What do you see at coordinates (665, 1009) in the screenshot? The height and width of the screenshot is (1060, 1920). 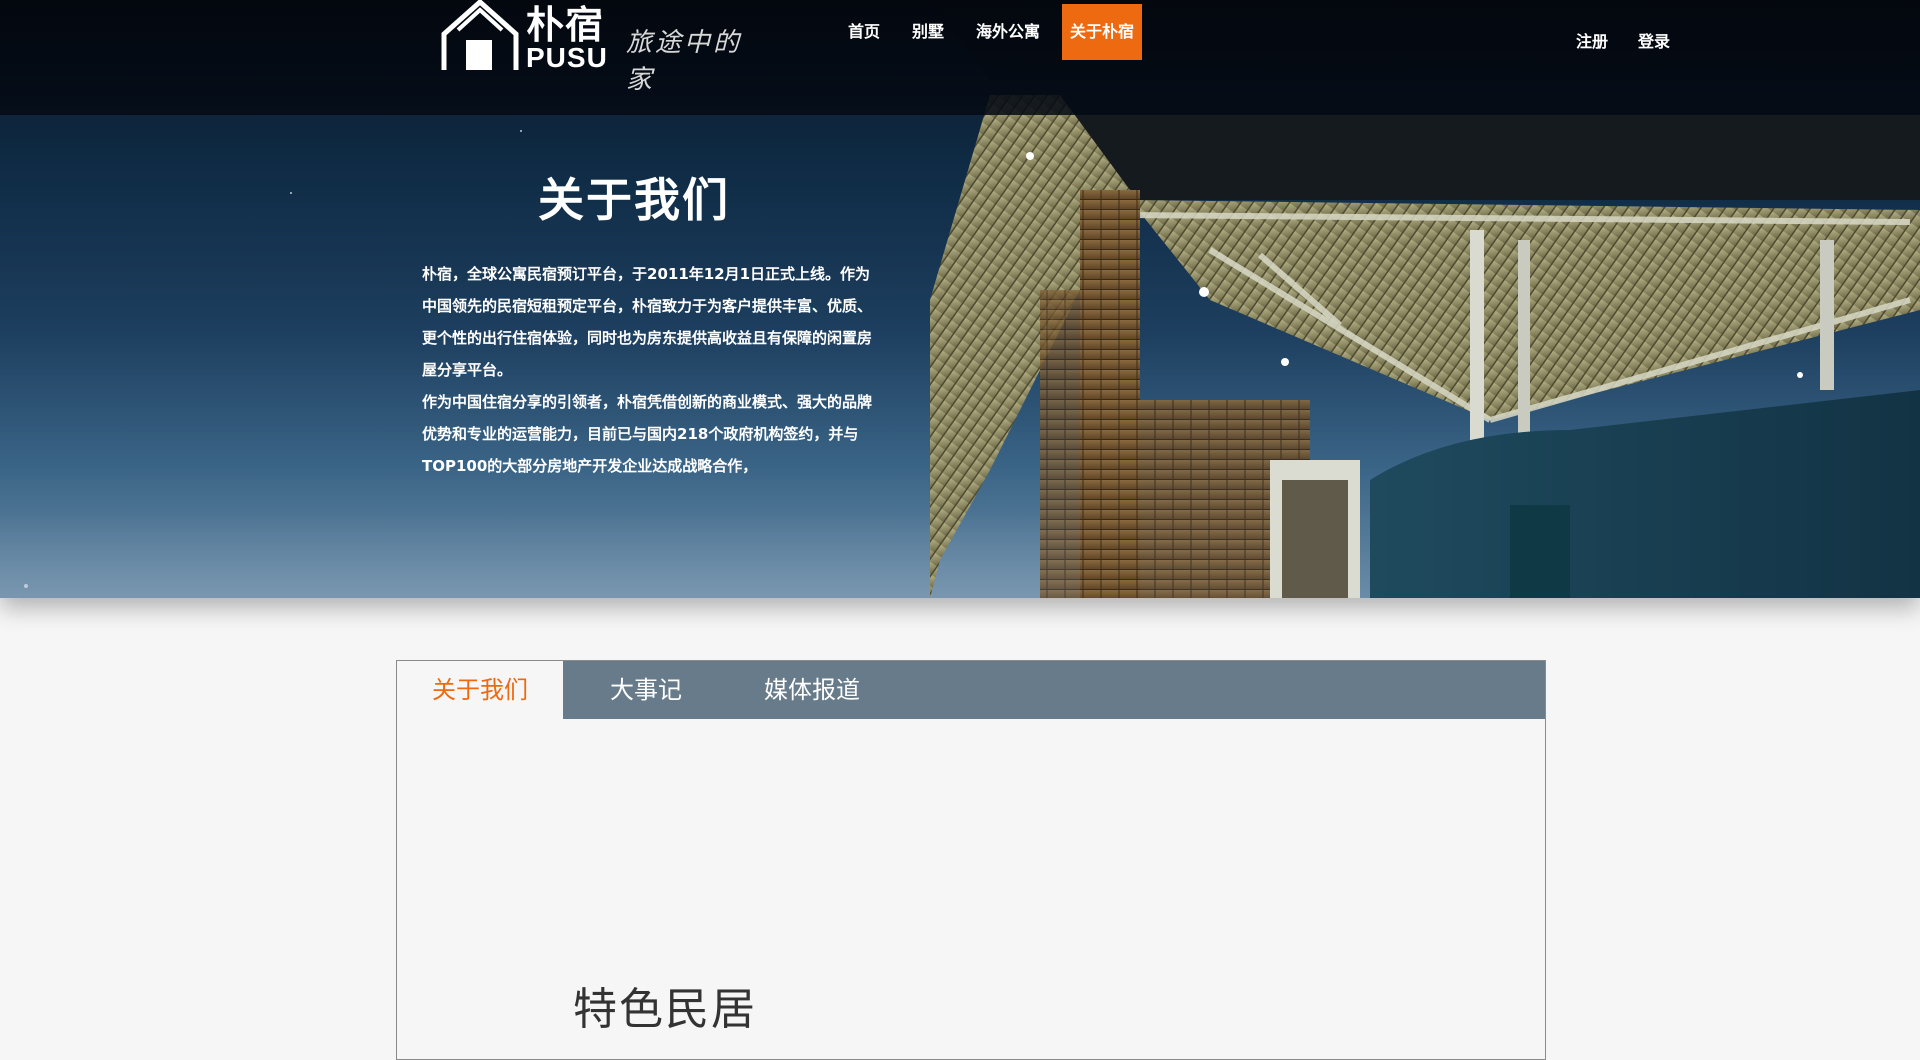 I see `section-title: 特色民居` at bounding box center [665, 1009].